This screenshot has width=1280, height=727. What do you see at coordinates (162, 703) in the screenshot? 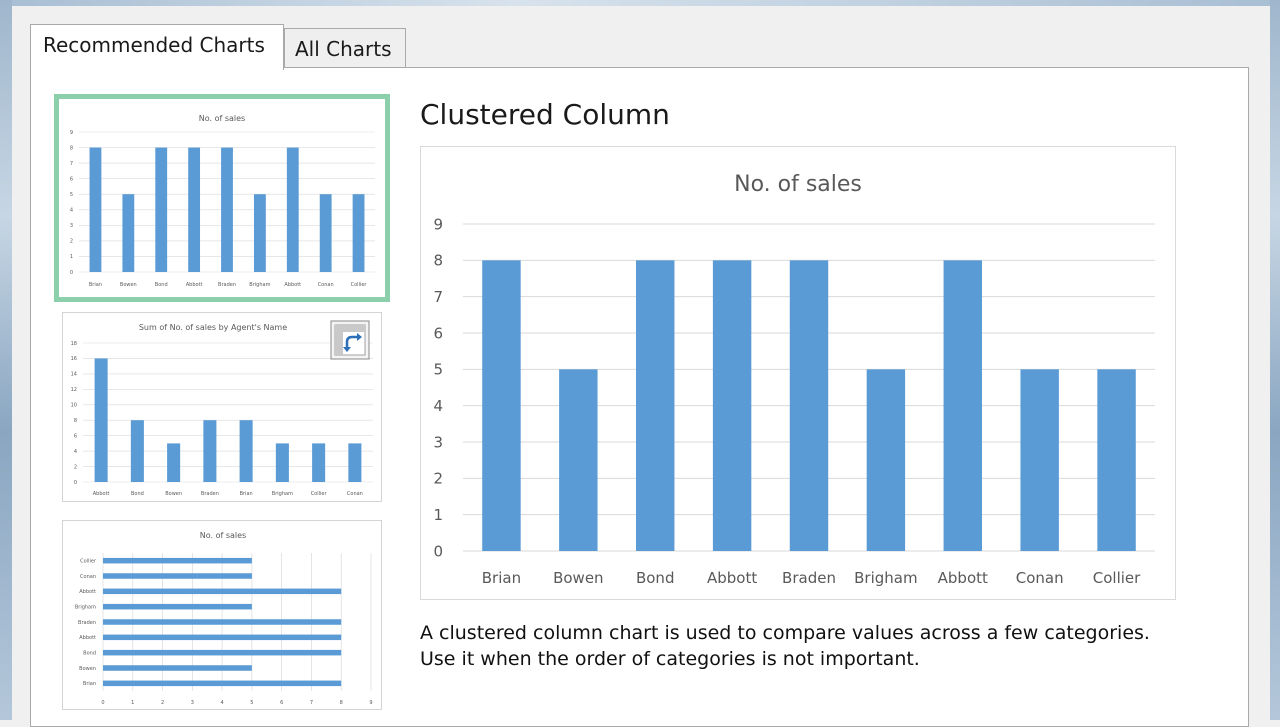
I see `x-tick-label: 2` at bounding box center [162, 703].